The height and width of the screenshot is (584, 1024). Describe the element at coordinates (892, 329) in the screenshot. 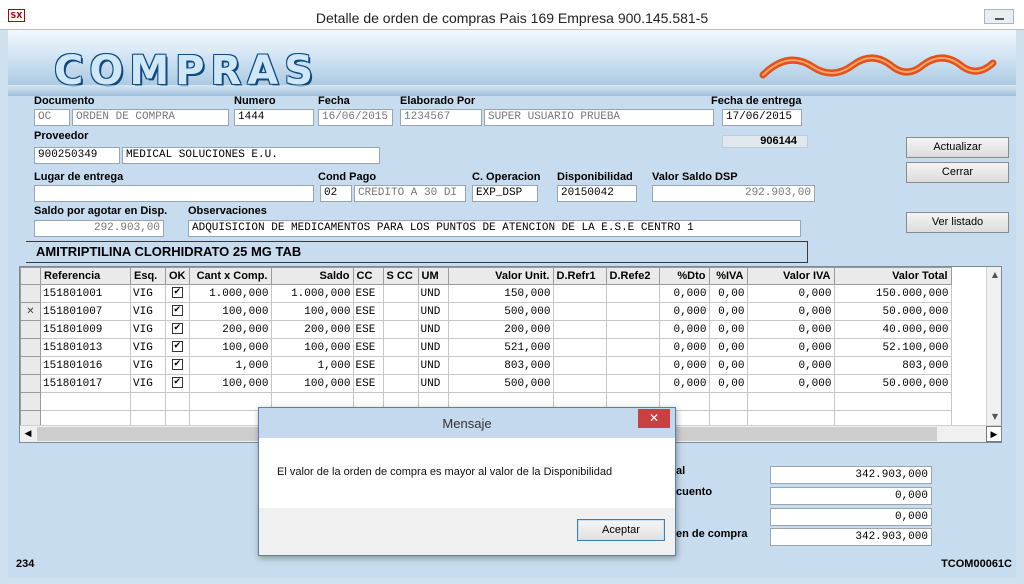

I see `cell-vtotal: 40.000,000` at that location.